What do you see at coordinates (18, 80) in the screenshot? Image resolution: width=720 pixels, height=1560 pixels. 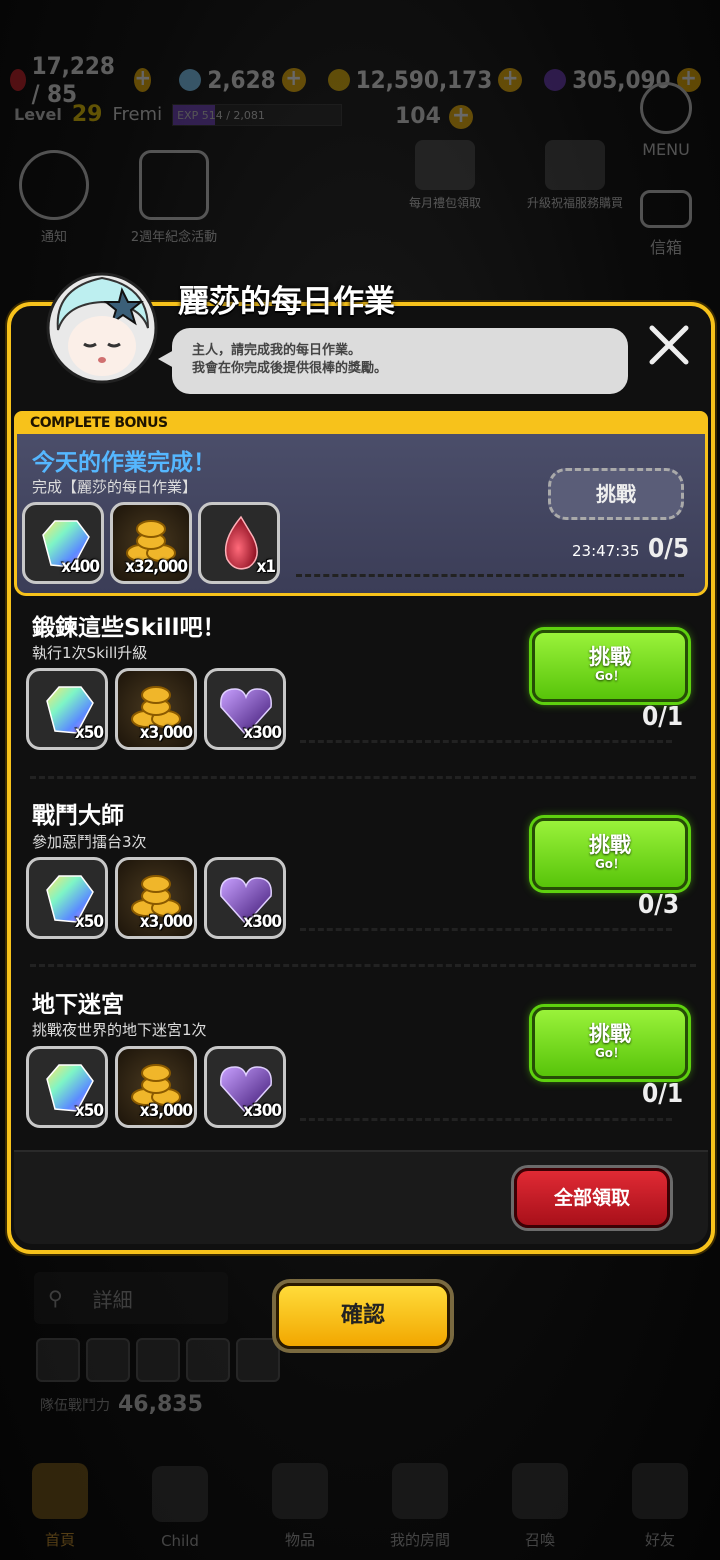 I see `heart-icon` at bounding box center [18, 80].